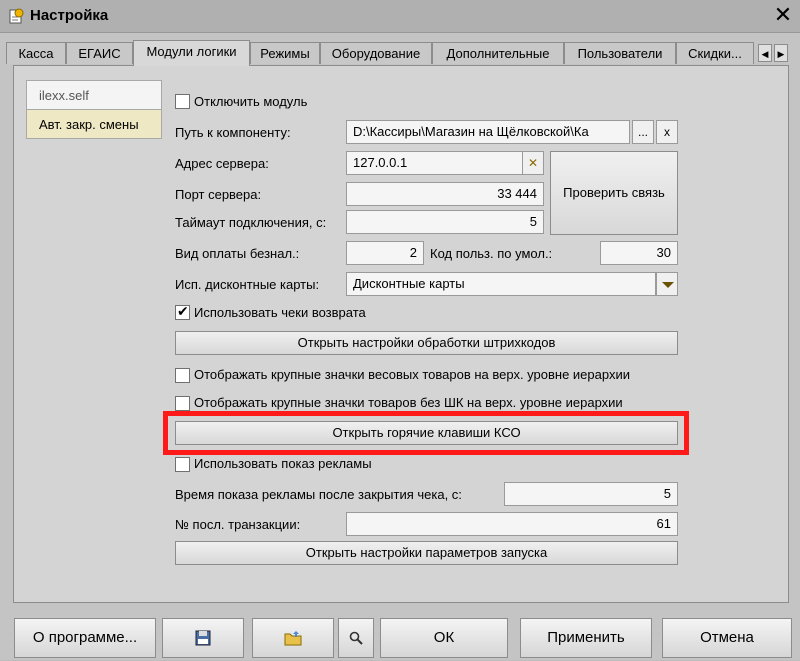  What do you see at coordinates (191, 53) in the screenshot?
I see `tab-logic-modules: Модули логики` at bounding box center [191, 53].